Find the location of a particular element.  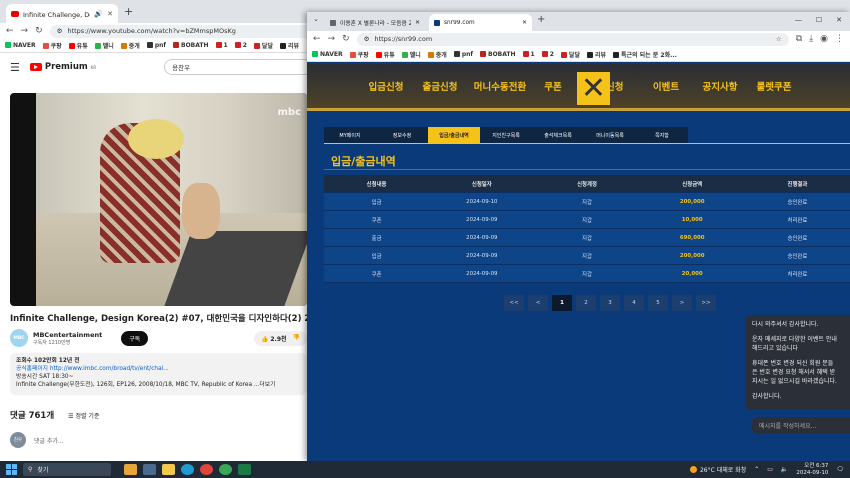

nav-coupon: 쿠폰 is located at coordinates (553, 86).